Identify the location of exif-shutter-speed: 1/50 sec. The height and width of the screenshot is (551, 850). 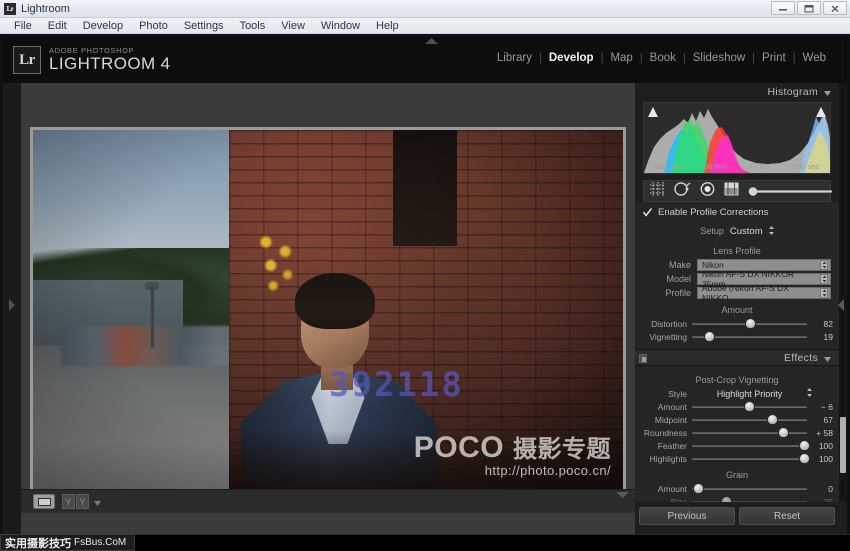
(805, 166).